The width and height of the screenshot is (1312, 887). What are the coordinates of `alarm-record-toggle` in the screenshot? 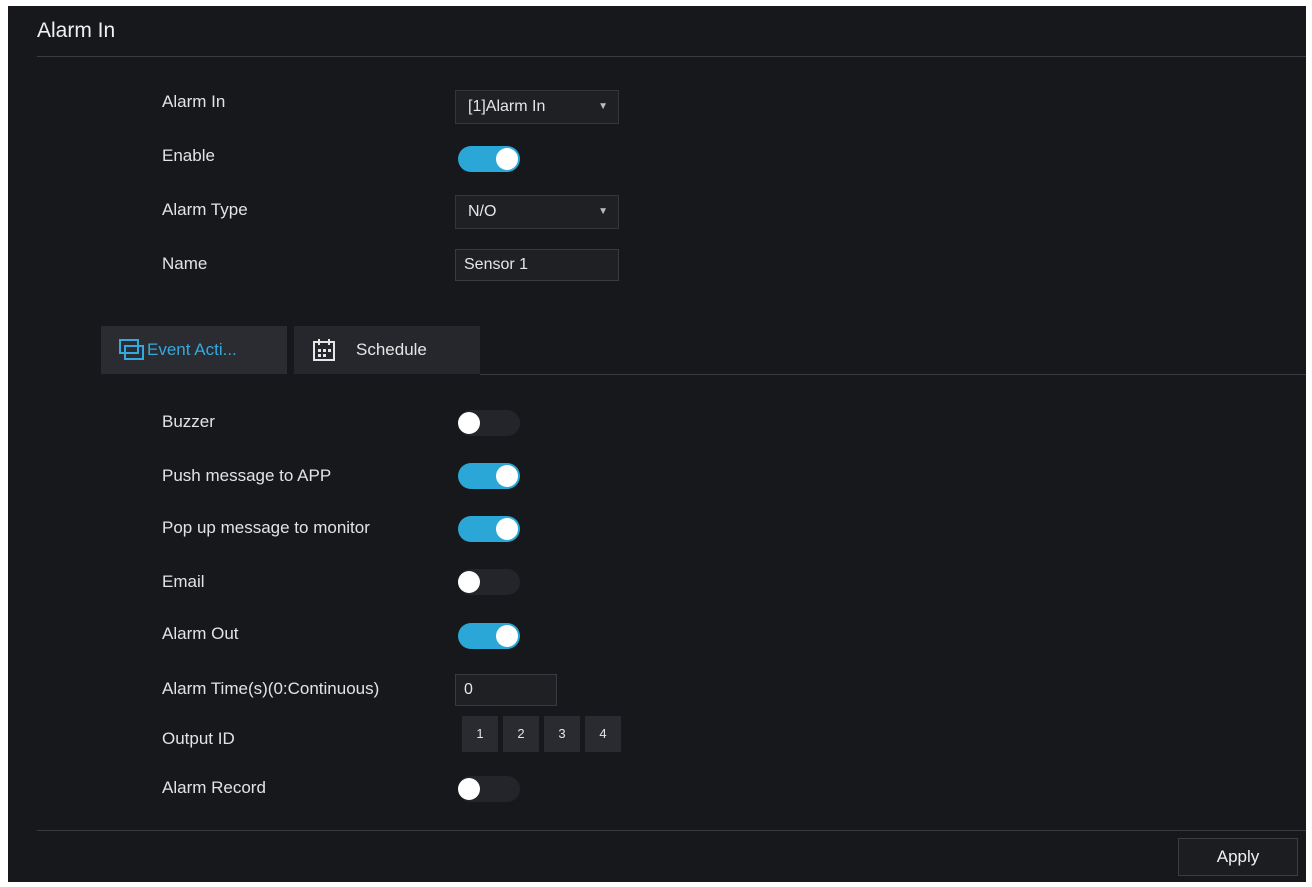 It's located at (489, 789).